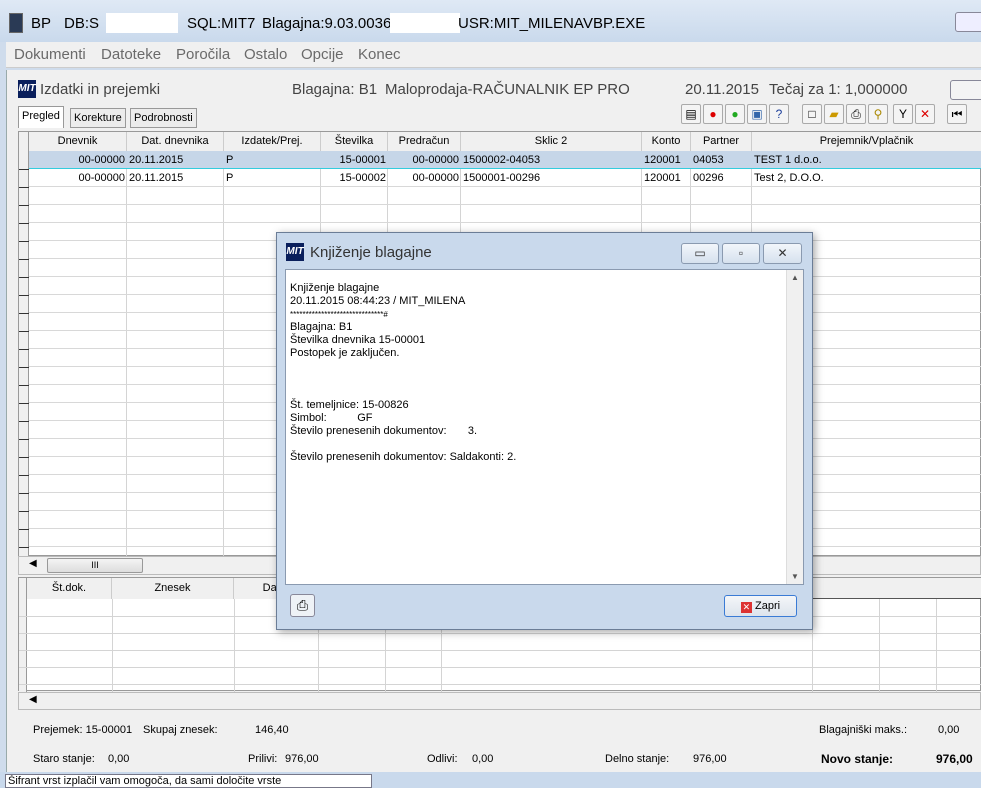  I want to click on app-icon, so click(16, 23).